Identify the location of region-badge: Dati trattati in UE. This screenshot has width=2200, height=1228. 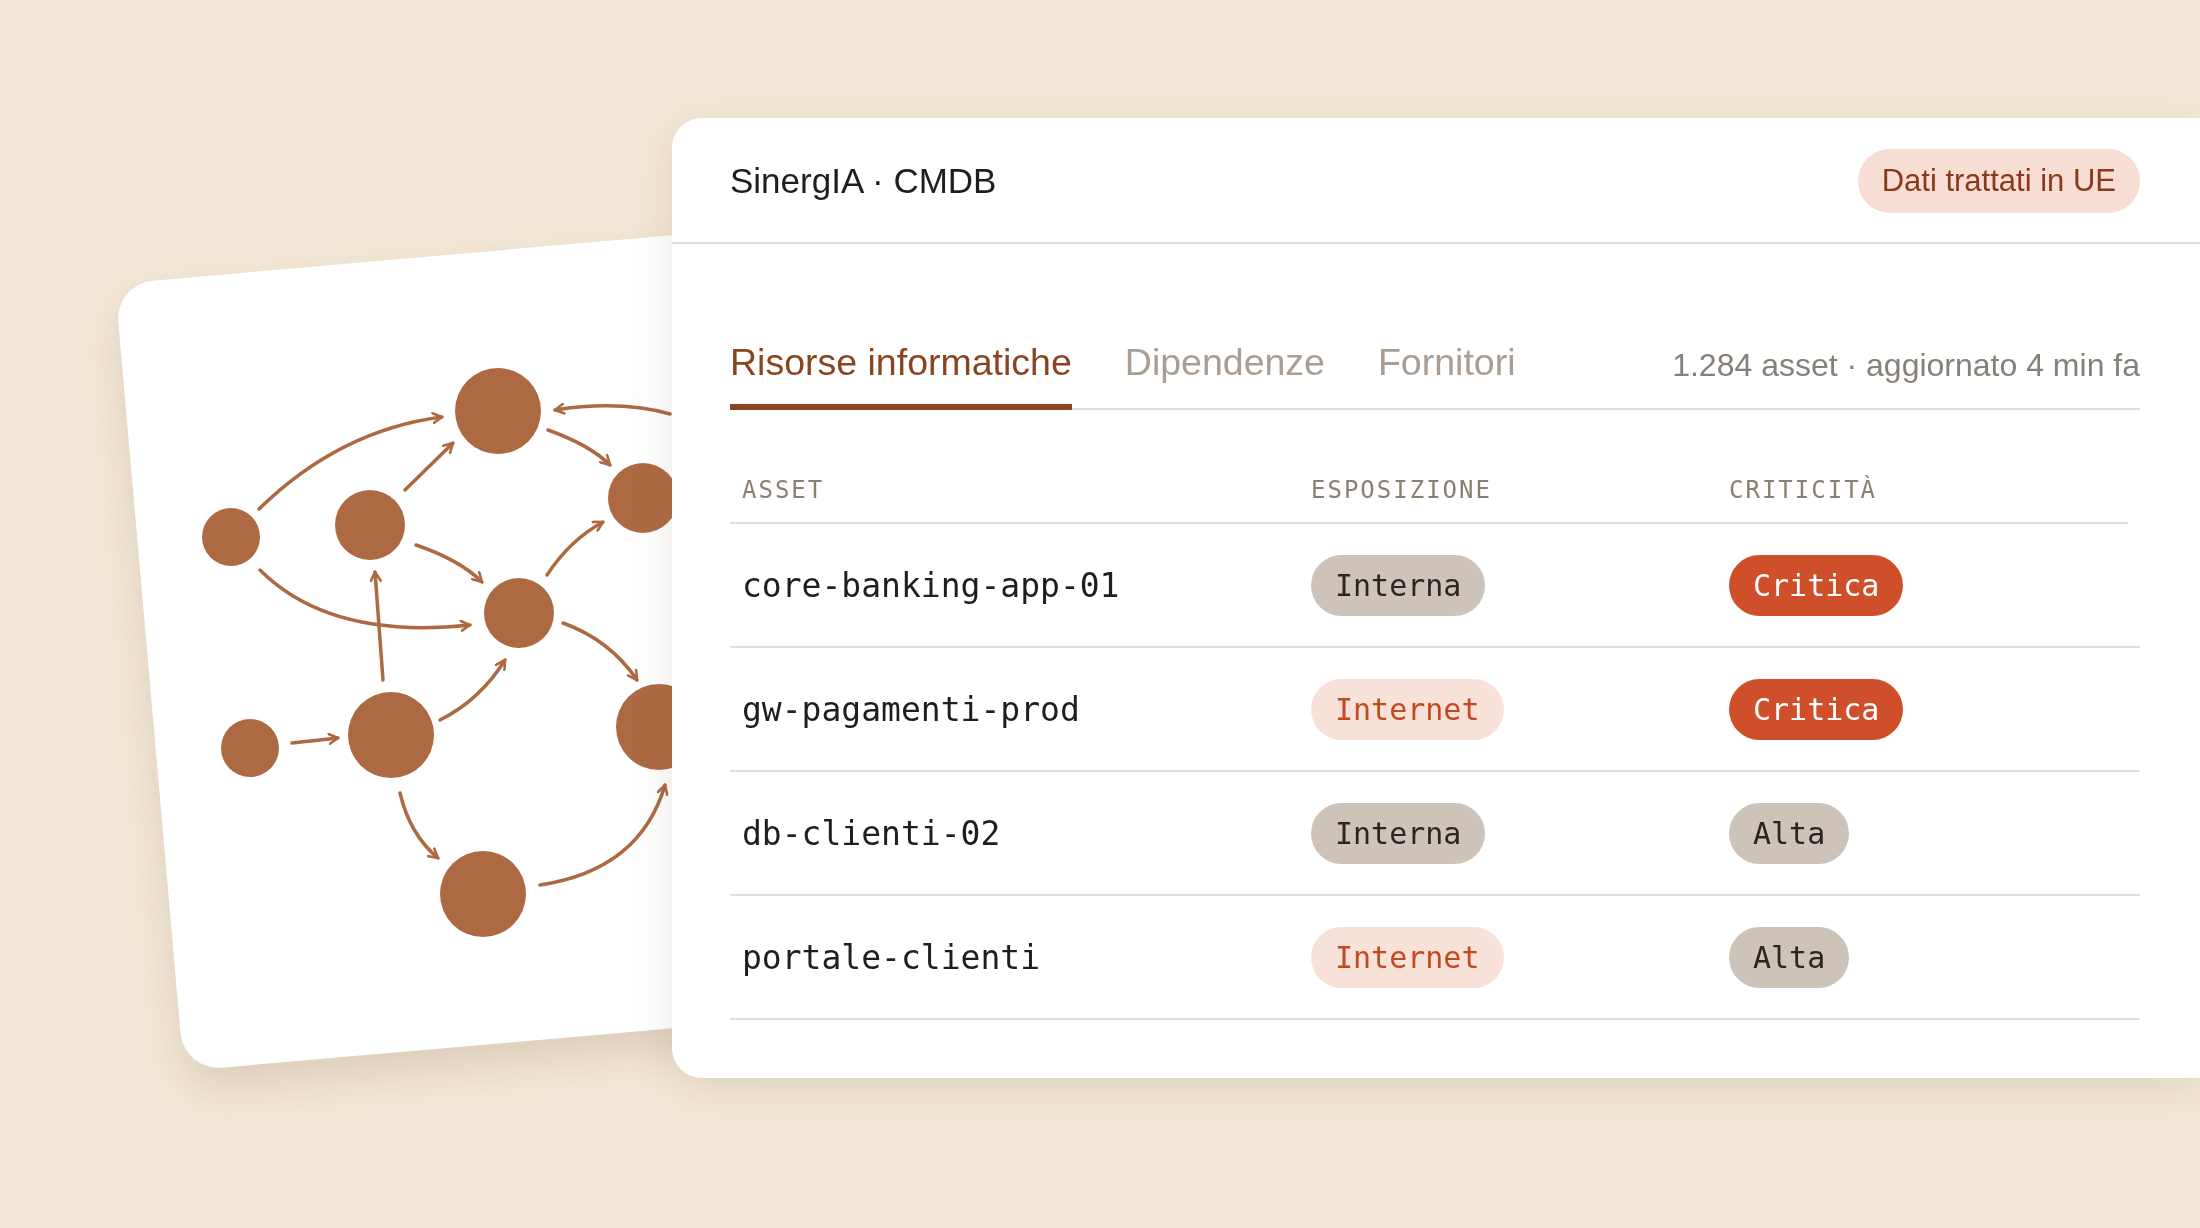
(1998, 180).